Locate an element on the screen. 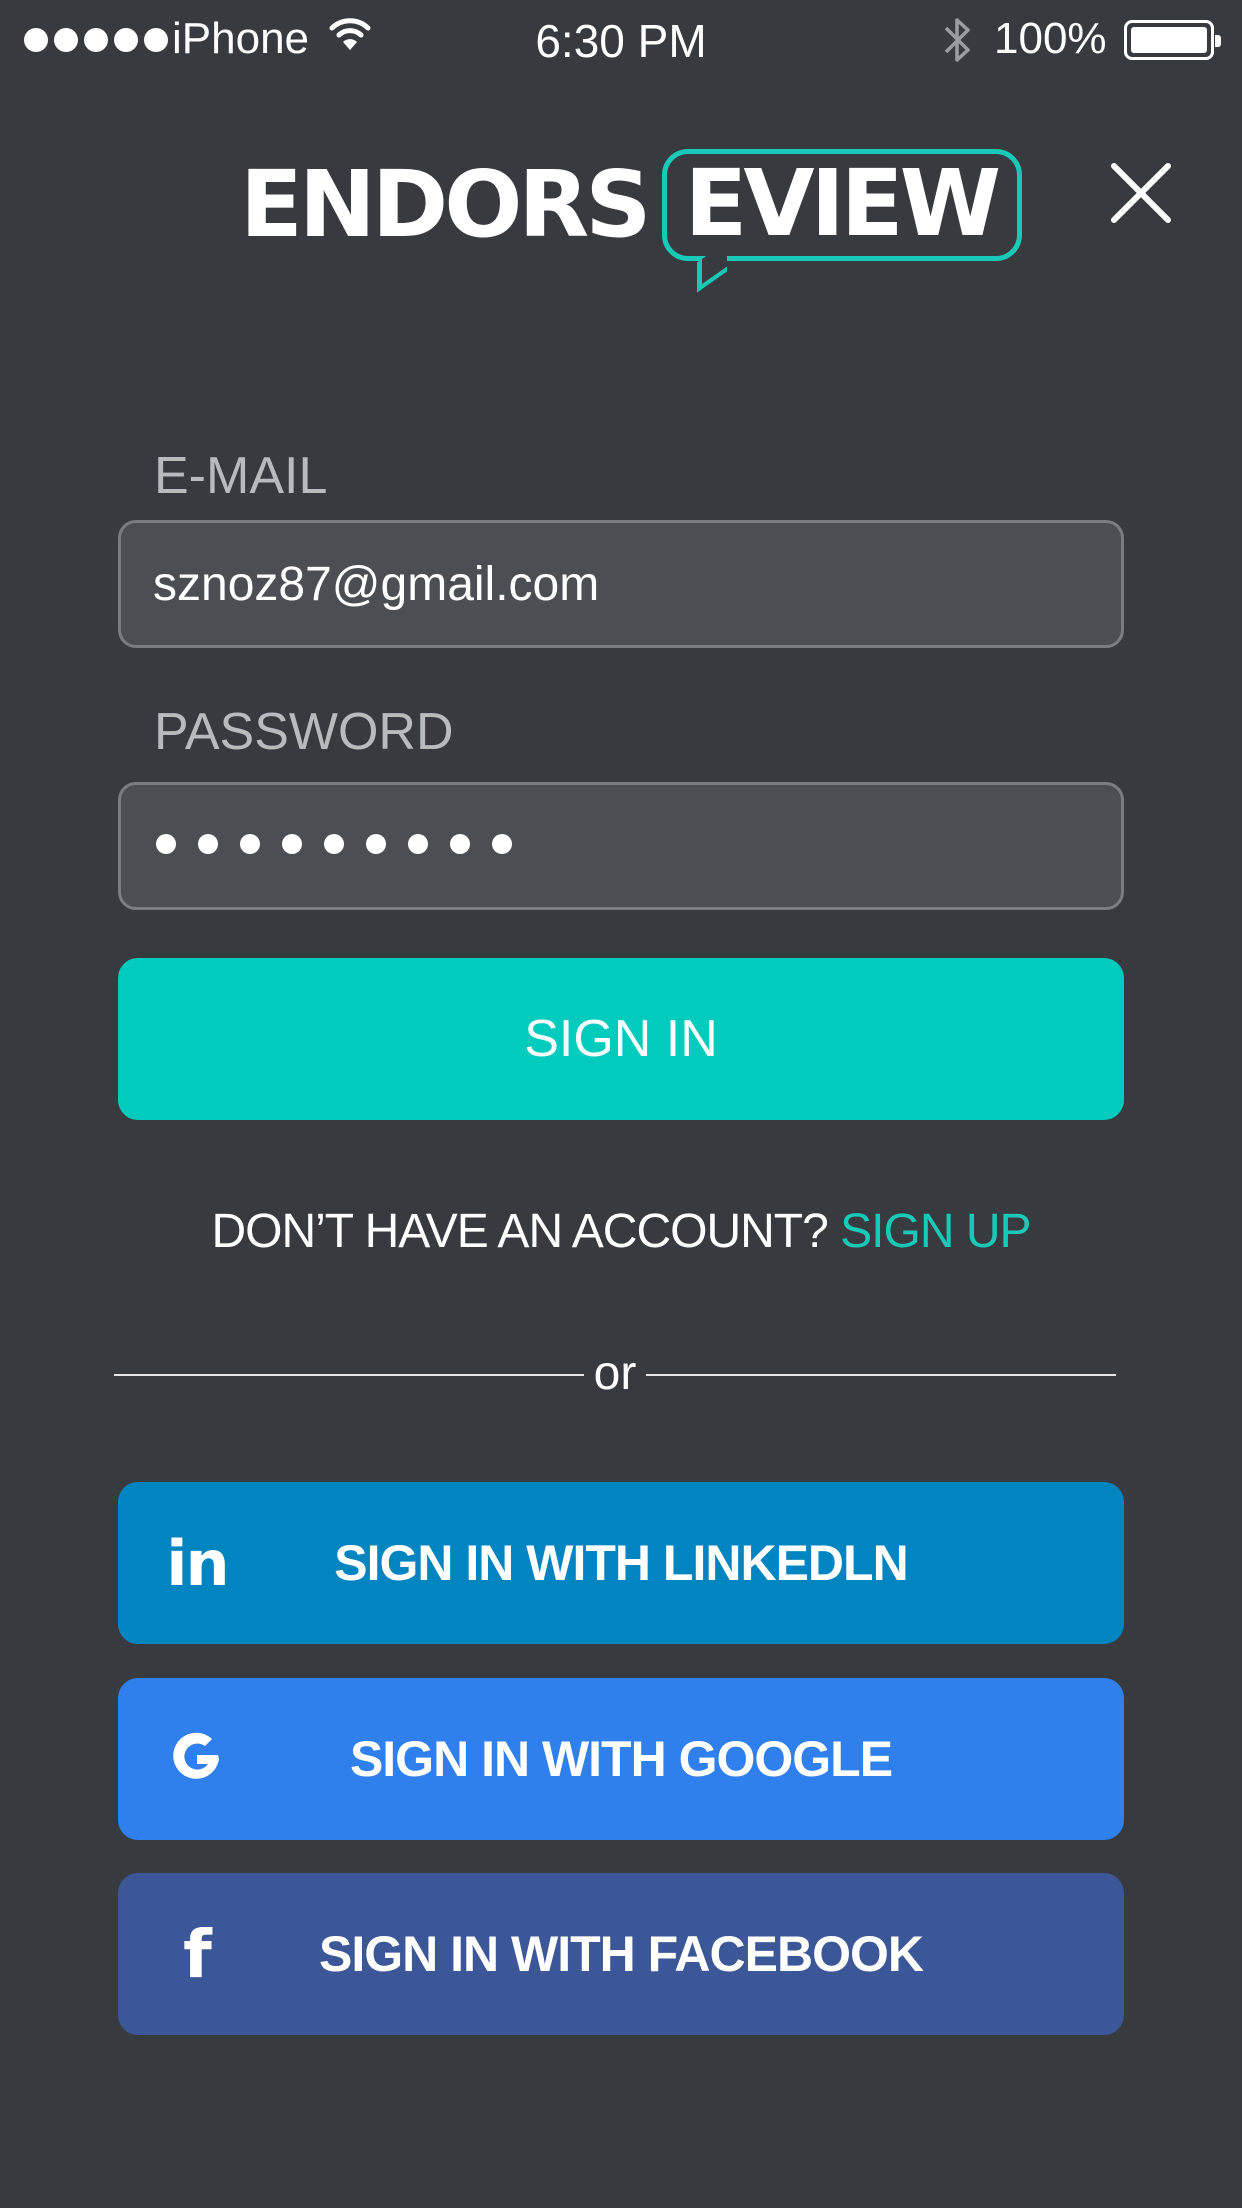 Image resolution: width=1242 pixels, height=2208 pixels. no-account-text: DON’T HAVE AN ACCOUNT? is located at coordinates (519, 1231).